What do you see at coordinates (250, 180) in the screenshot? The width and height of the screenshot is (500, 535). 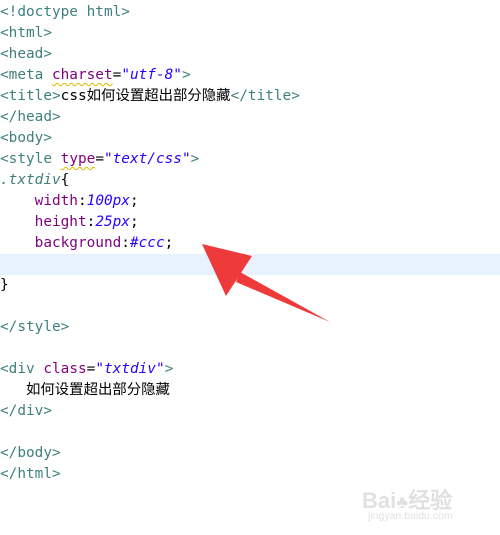 I see `code-line-selector: .txtdiv{` at bounding box center [250, 180].